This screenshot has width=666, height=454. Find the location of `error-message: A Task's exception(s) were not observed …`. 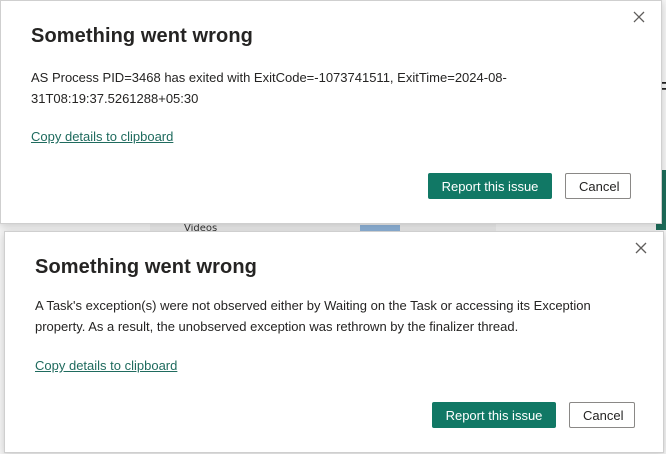

error-message: A Task's exception(s) were not observed … is located at coordinates (313, 316).